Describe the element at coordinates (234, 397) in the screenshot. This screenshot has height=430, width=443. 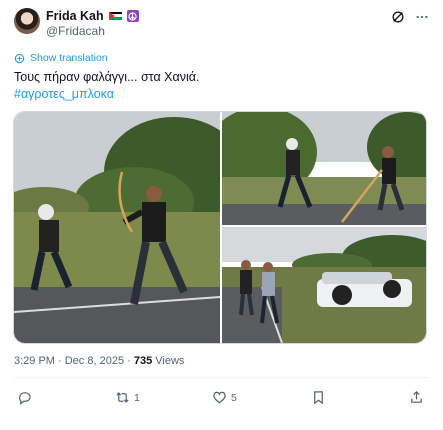
I see `like-count: 5` at that location.